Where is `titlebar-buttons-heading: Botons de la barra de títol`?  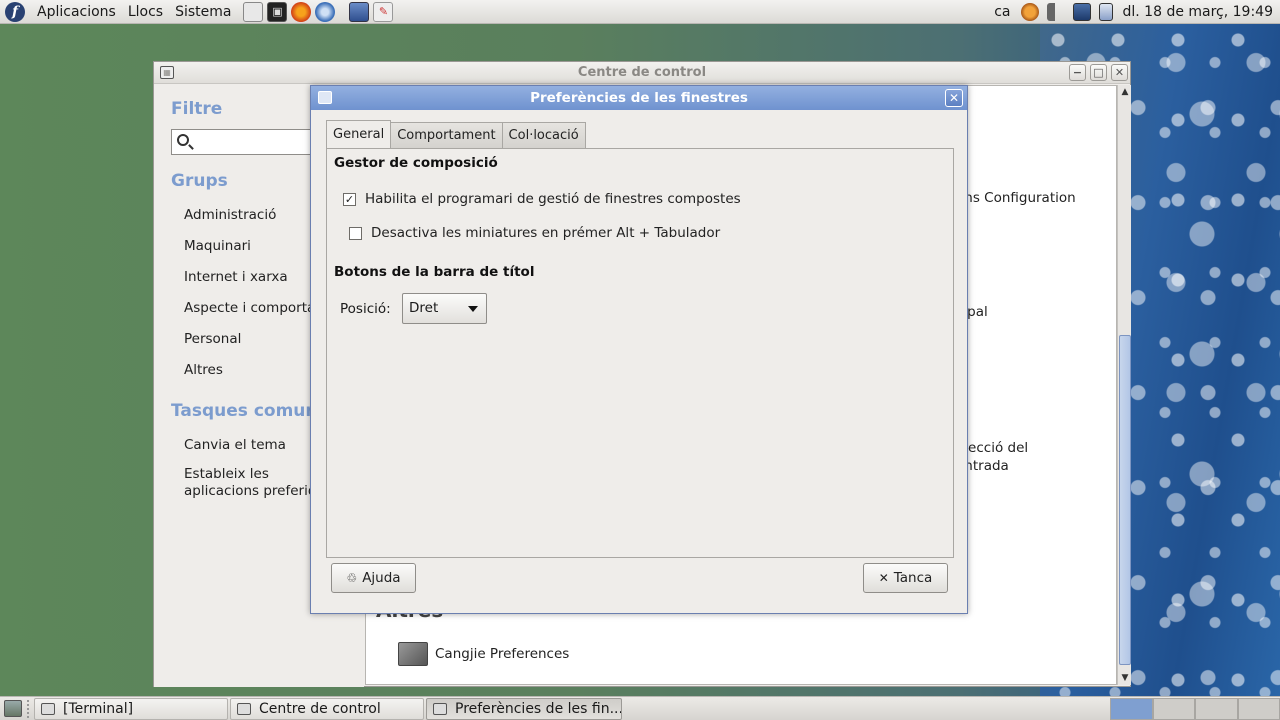
titlebar-buttons-heading: Botons de la barra de títol is located at coordinates (434, 272).